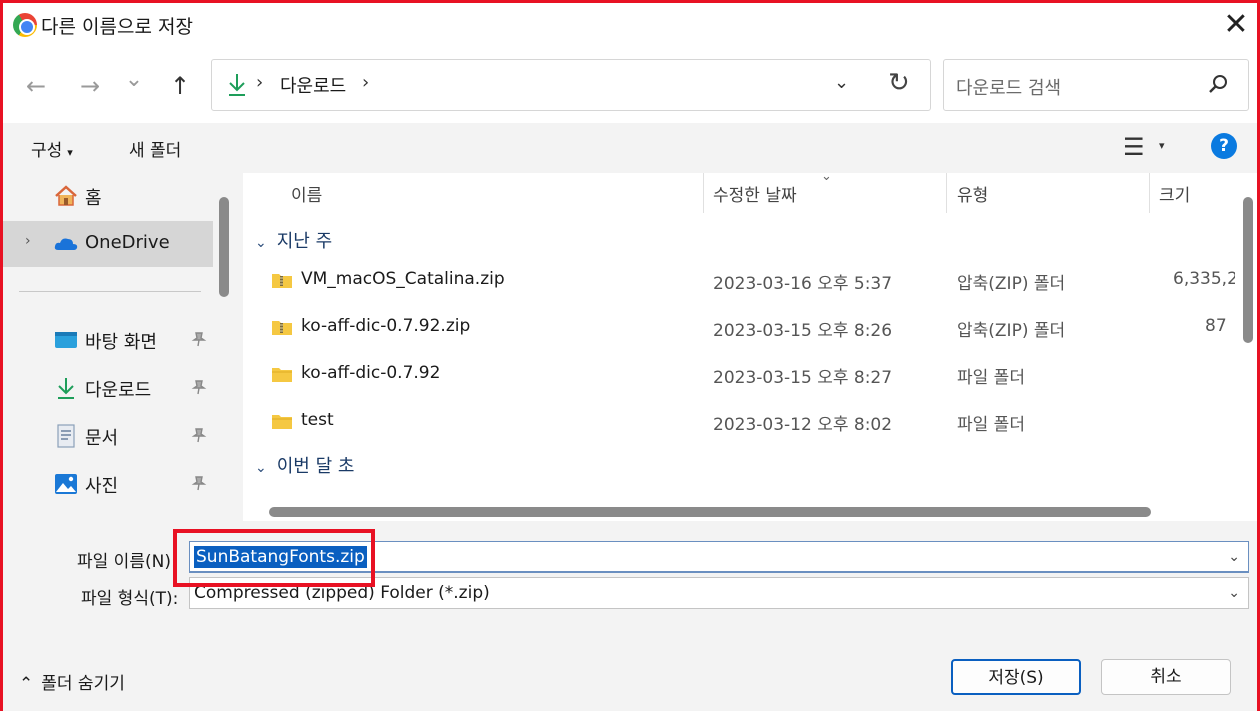 This screenshot has height=711, width=1260. What do you see at coordinates (803, 425) in the screenshot?
I see `file-modified: 2023-03-12 오후 8:02` at bounding box center [803, 425].